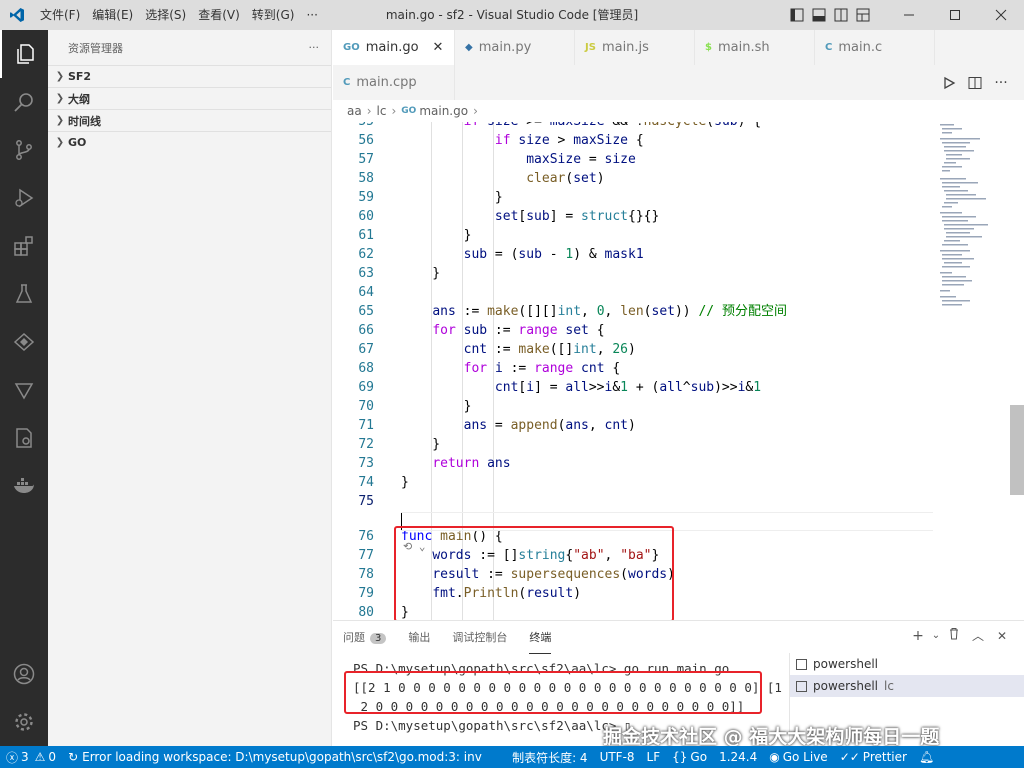 Image resolution: width=1024 pixels, height=768 pixels. I want to click on testing-flask-icon, so click(24, 294).